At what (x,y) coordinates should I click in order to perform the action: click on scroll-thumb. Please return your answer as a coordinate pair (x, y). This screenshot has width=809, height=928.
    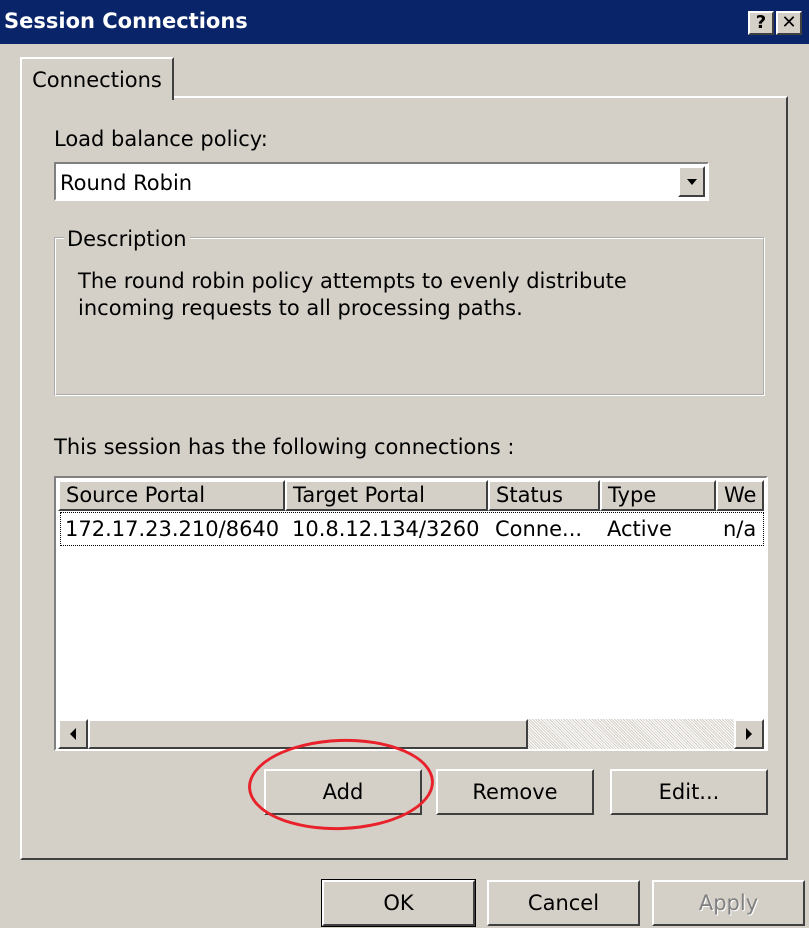
    Looking at the image, I should click on (308, 734).